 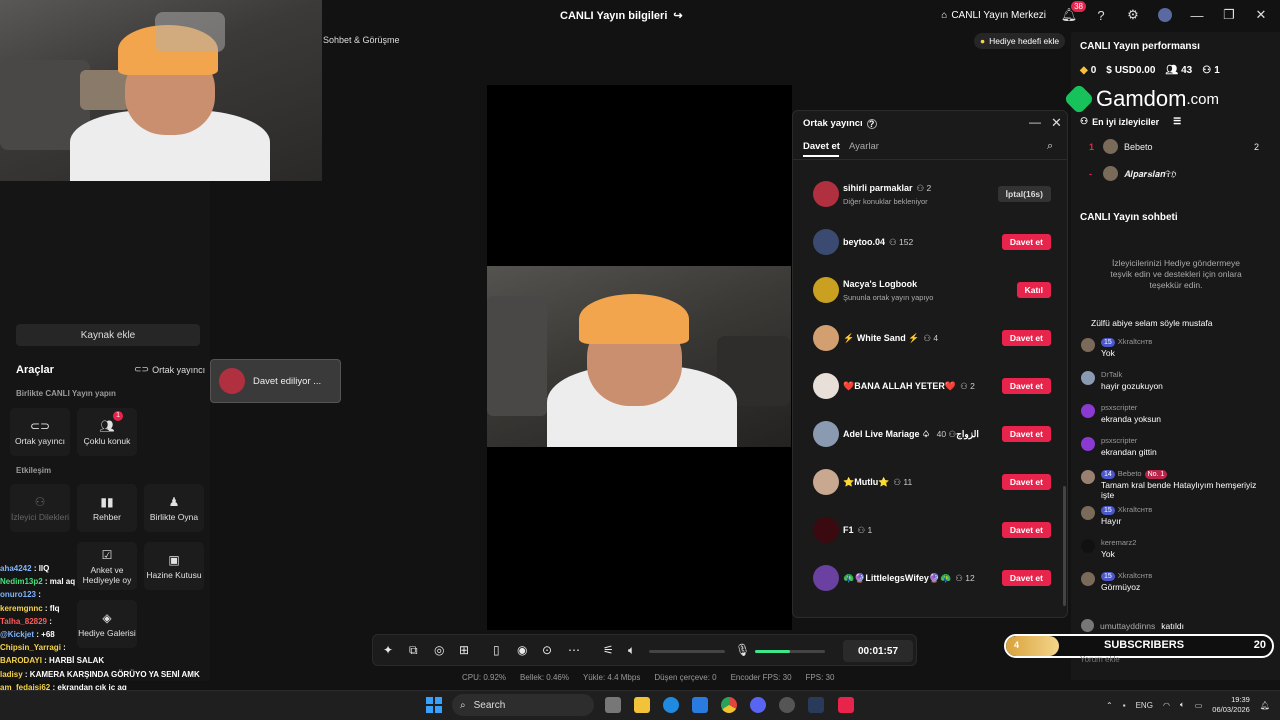 What do you see at coordinates (1150, 70) in the screenshot?
I see `performance-stats: ◆ 0 $ USD0.00 👥︎ 43 ⚇ 1` at bounding box center [1150, 70].